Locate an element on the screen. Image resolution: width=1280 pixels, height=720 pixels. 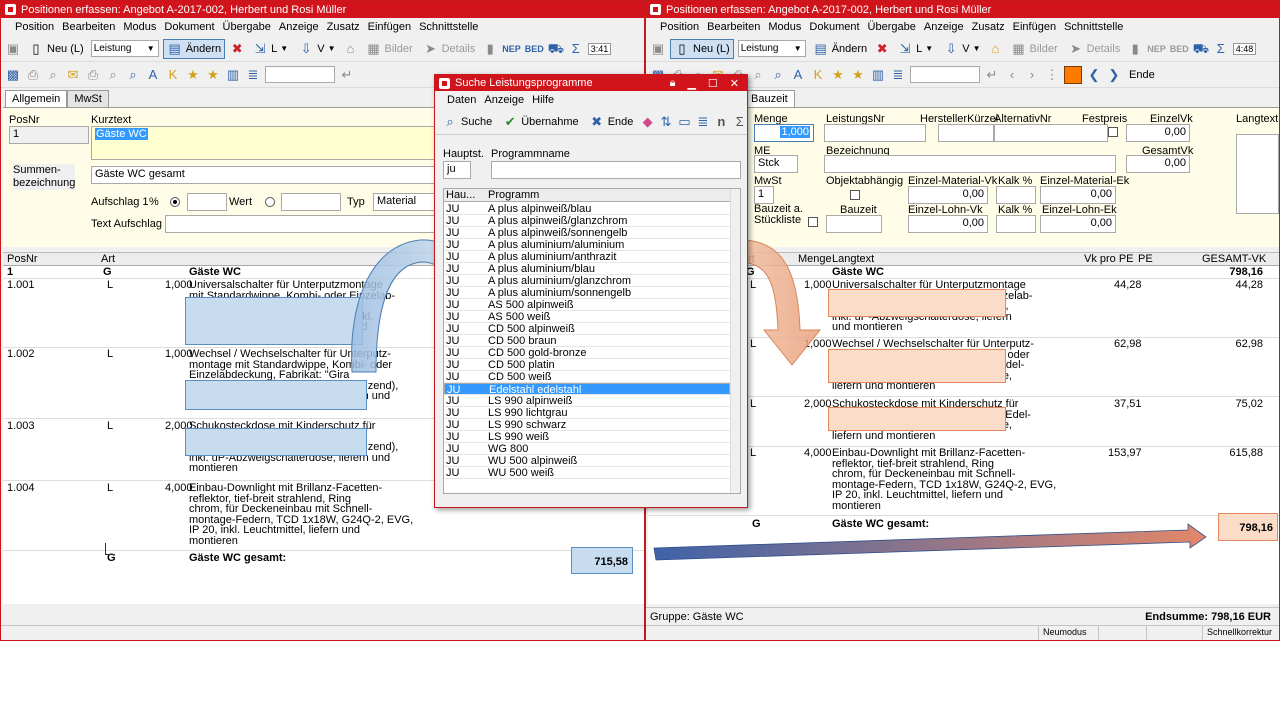
print2-icon: ⎙ is located at coordinates (93, 75).